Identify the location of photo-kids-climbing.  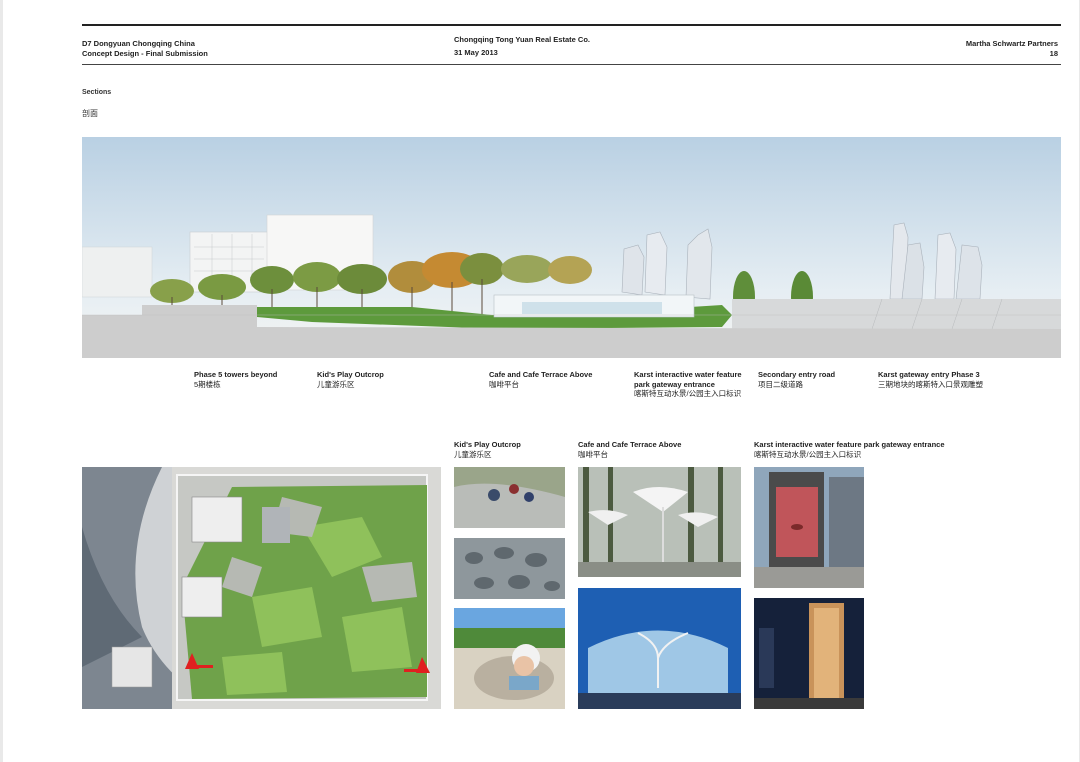
(509, 497).